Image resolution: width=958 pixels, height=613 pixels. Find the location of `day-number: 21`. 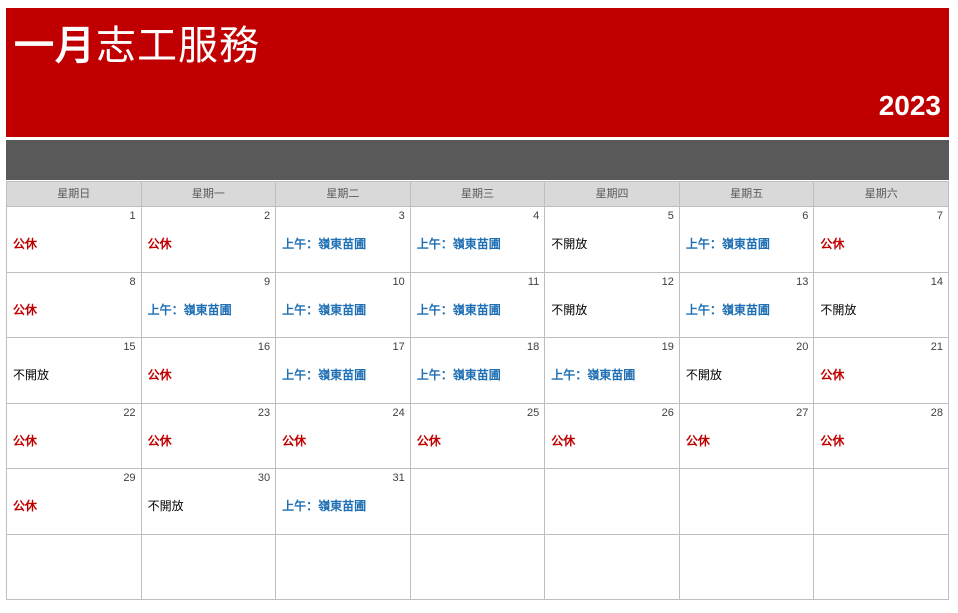

day-number: 21 is located at coordinates (936, 347).